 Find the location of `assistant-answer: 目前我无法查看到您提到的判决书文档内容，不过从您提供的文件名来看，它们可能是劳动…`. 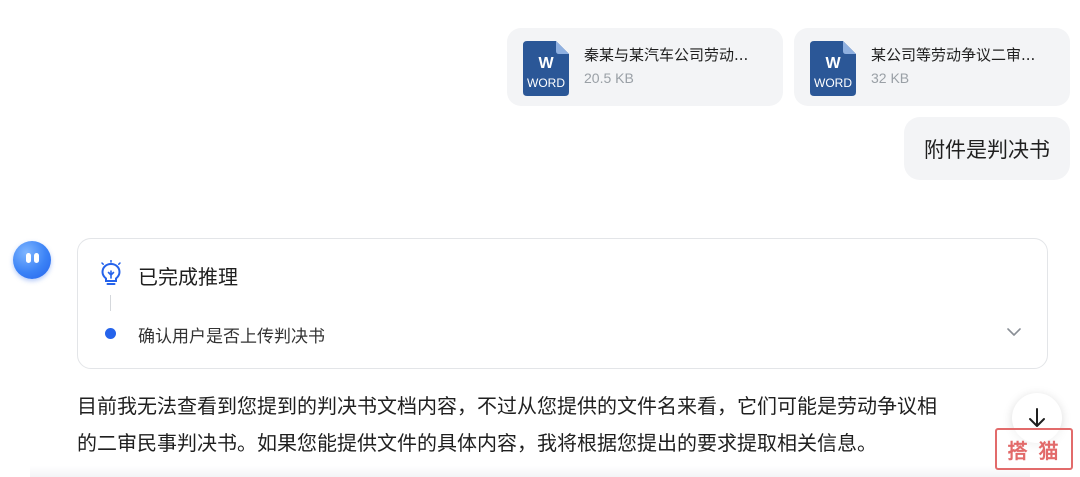

assistant-answer: 目前我无法查看到您提到的判决书文档内容，不过从您提供的文件名来看，它们可能是劳动… is located at coordinates (557, 425).